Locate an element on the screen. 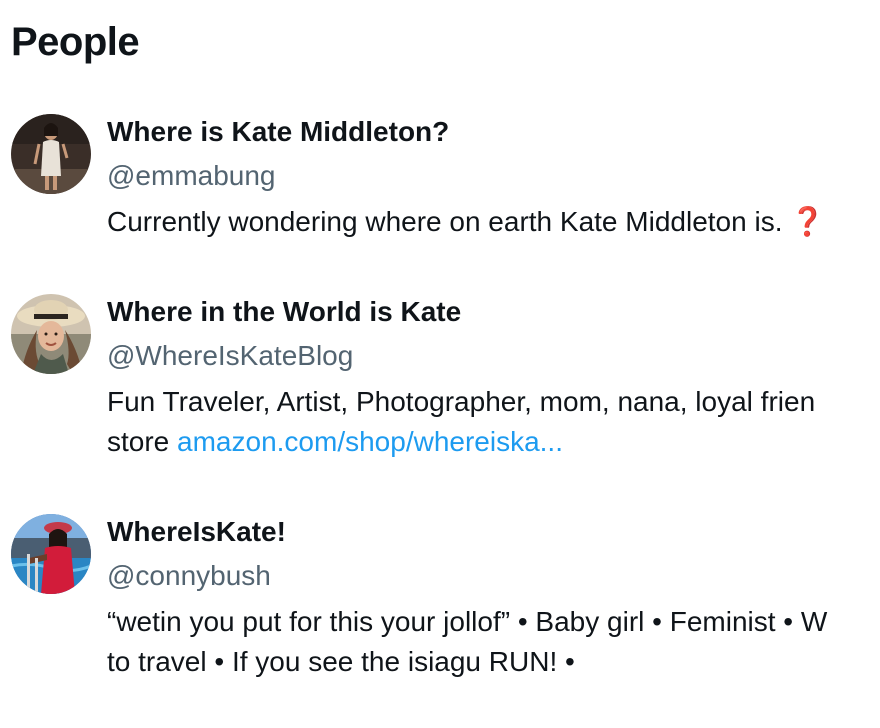 Image resolution: width=880 pixels, height=728 pixels. user-handle: @connybush is located at coordinates (493, 576).